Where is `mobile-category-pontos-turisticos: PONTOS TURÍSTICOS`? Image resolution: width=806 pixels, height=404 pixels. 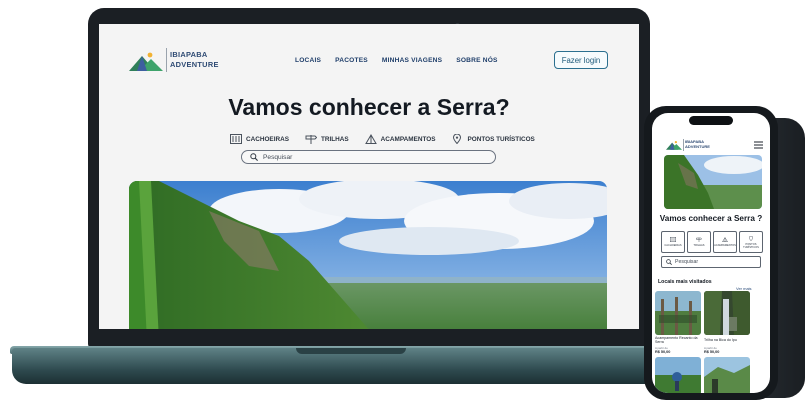
mobile-category-pontos-turisticos: PONTOS TURÍSTICOS is located at coordinates (751, 242).